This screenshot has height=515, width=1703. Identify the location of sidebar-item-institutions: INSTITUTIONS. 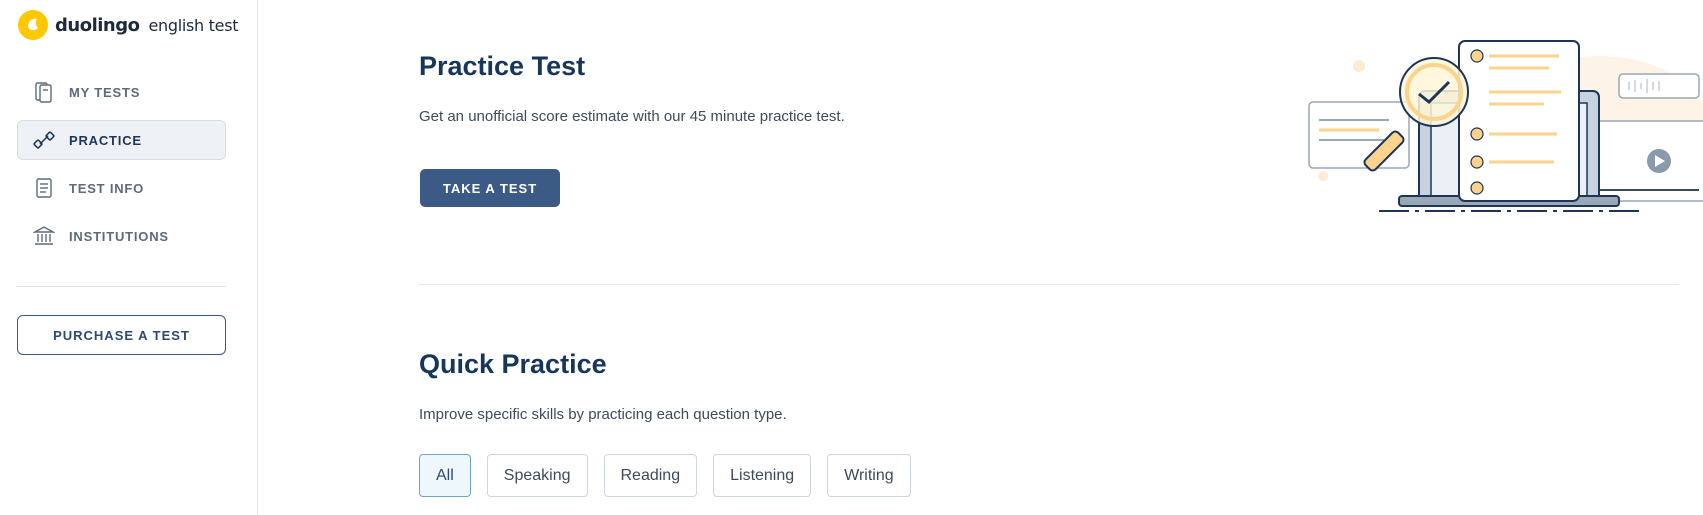
(121, 236).